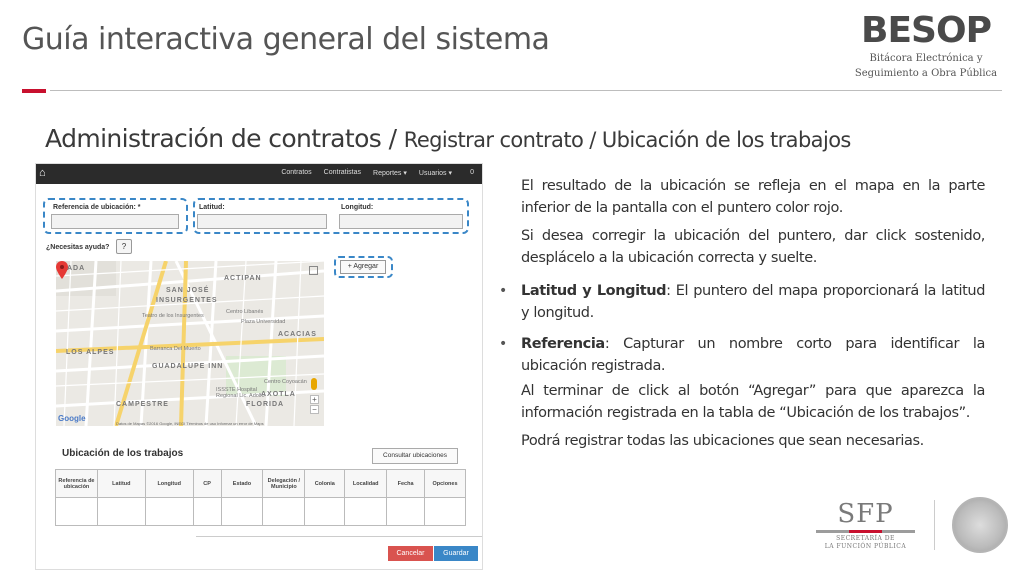  I want to click on map-poi-centro-coyoacan: Centro Coyoacán, so click(285, 382).